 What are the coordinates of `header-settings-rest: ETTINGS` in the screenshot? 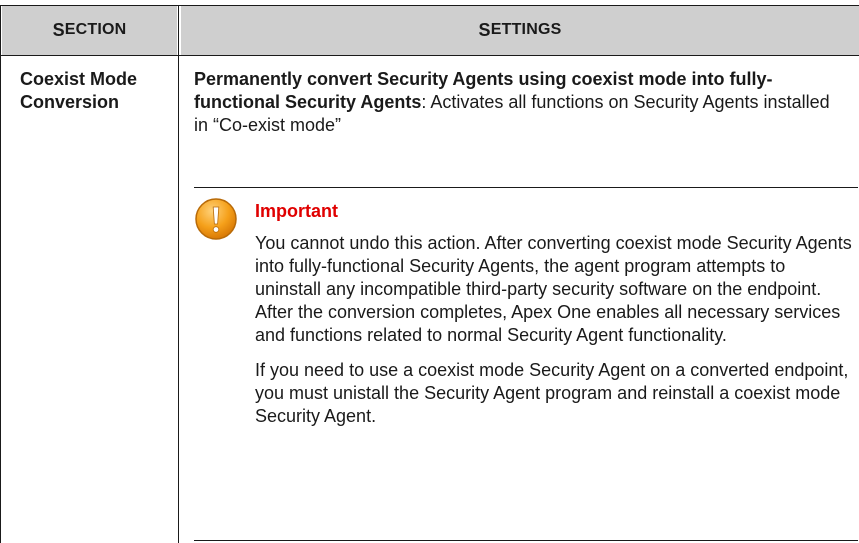 It's located at (526, 29).